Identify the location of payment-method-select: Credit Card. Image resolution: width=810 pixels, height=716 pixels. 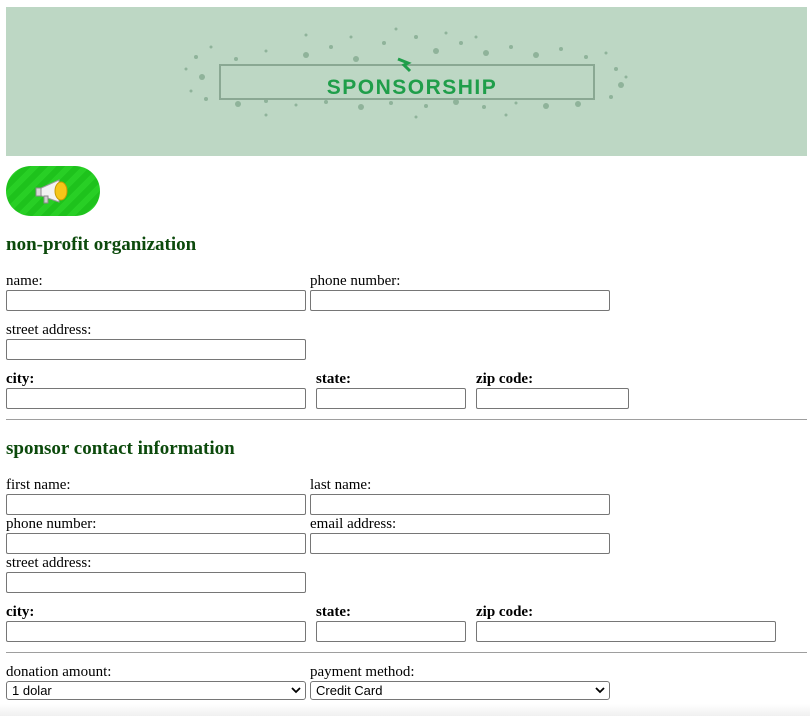
(460, 690).